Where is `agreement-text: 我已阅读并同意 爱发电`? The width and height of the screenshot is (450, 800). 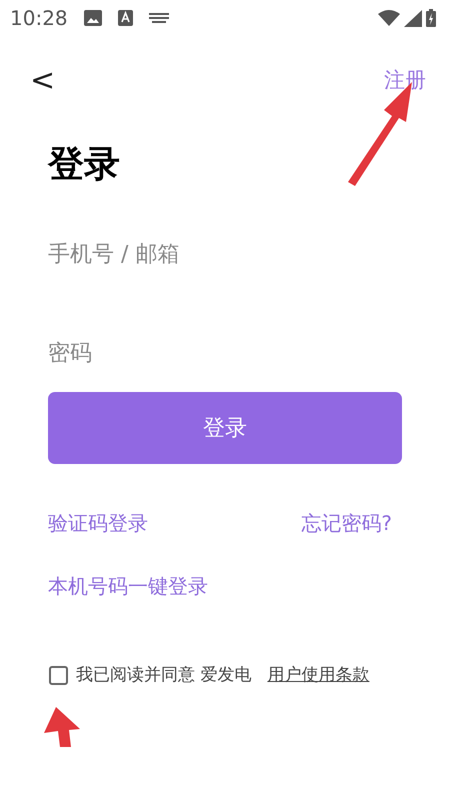 agreement-text: 我已阅读并同意 爱发电 is located at coordinates (164, 675).